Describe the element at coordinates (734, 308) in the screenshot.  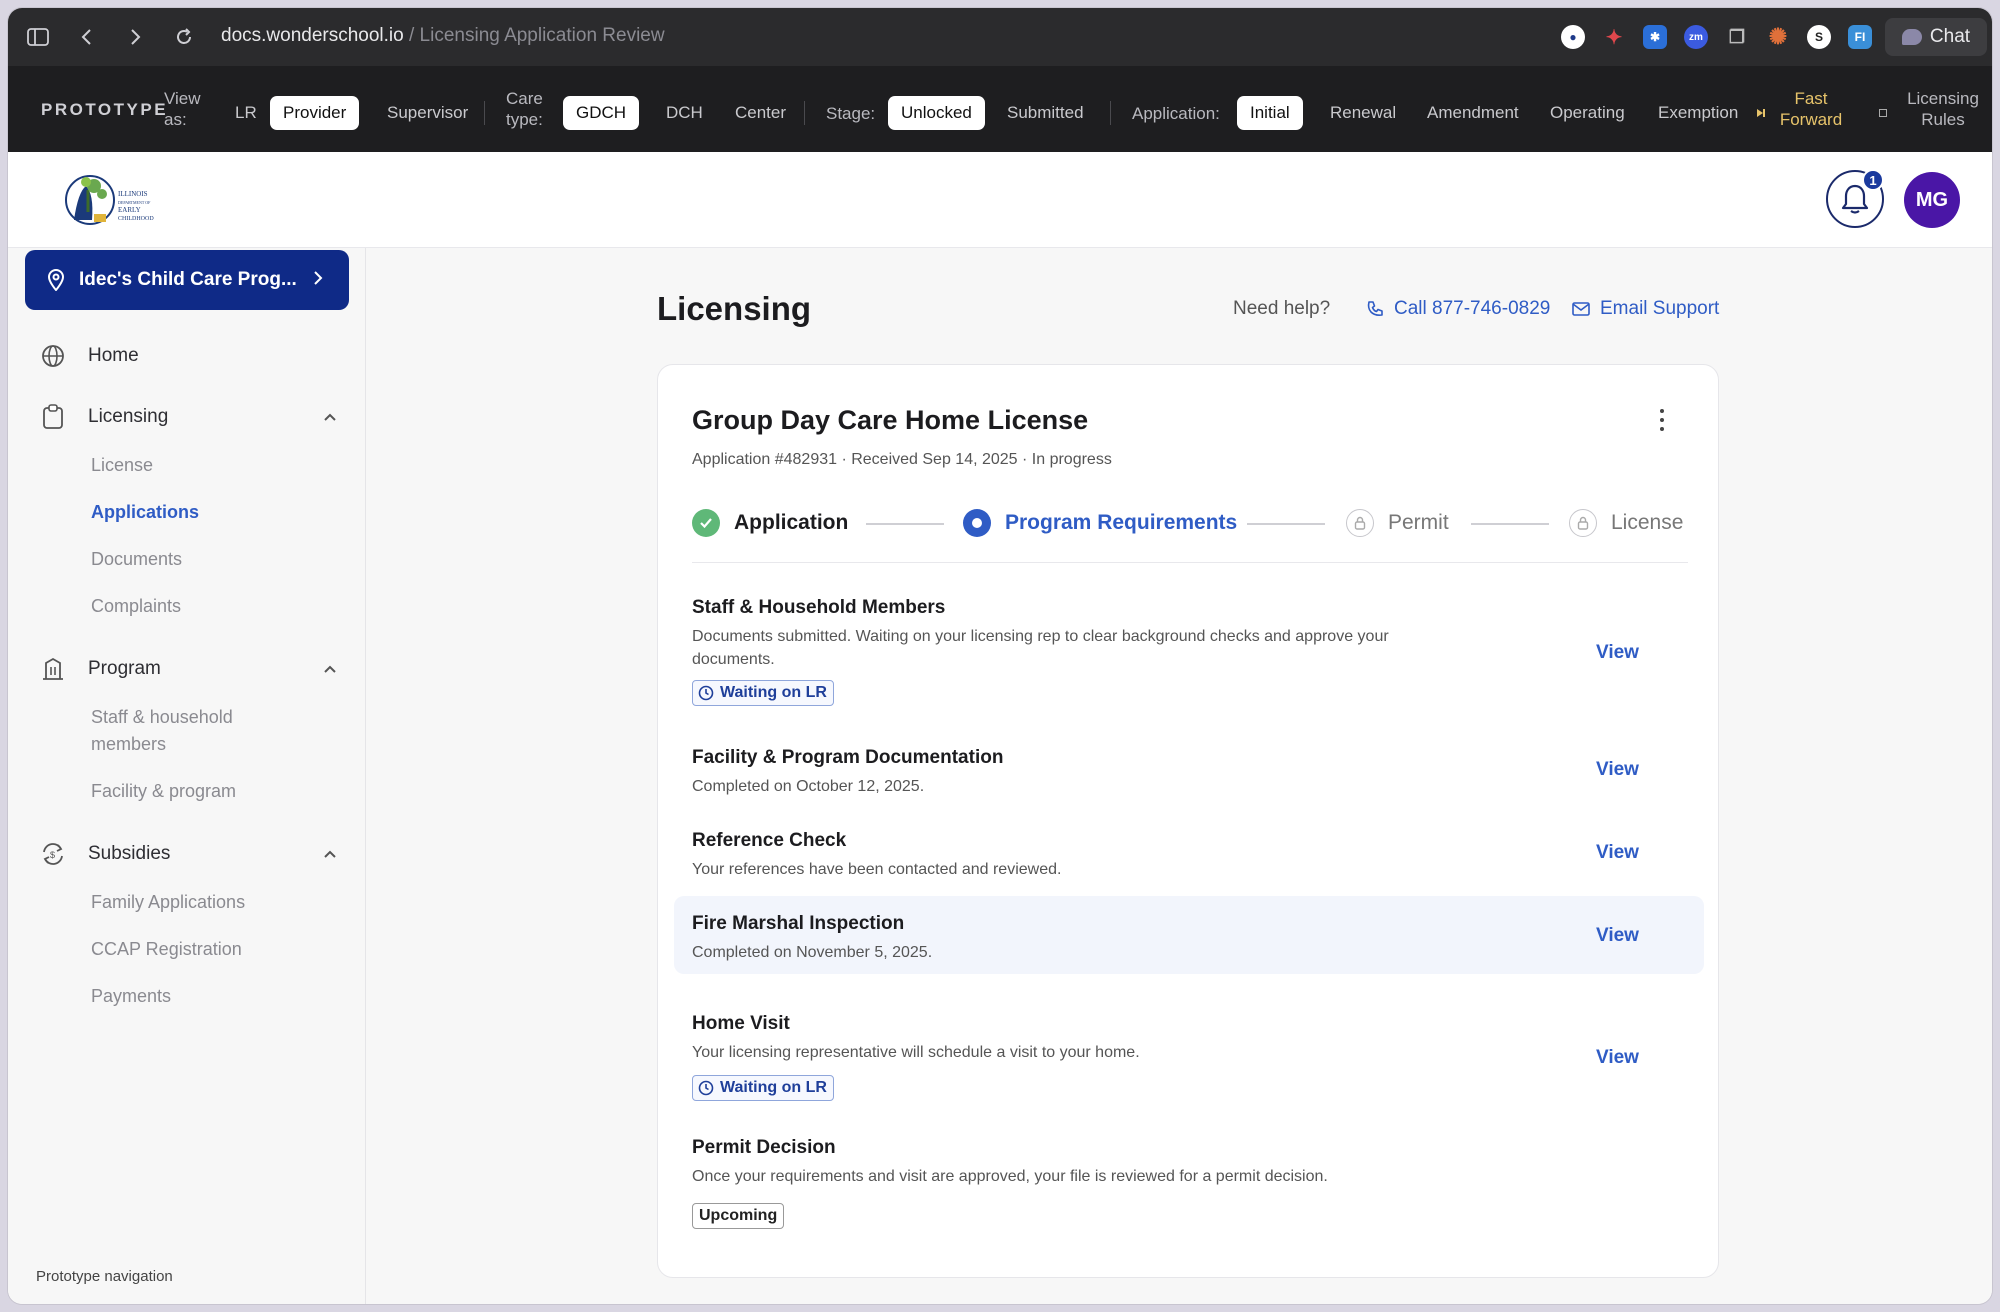
I see `page-title: Licensing` at that location.